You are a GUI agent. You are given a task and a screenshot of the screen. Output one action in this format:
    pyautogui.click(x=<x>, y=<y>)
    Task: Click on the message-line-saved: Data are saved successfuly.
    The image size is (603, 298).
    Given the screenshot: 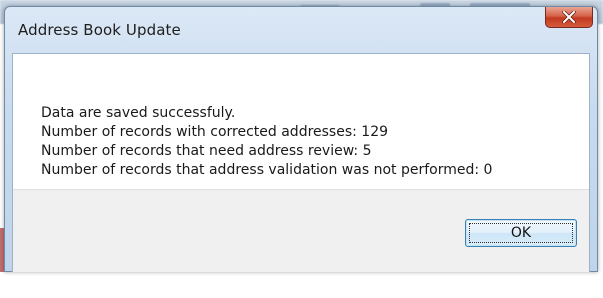 What is the action you would take?
    pyautogui.click(x=138, y=113)
    